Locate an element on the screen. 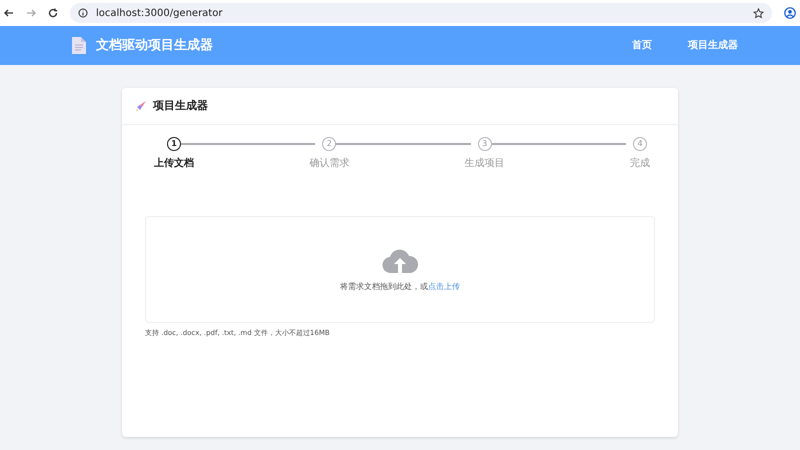  step-label: 生成项目 is located at coordinates (484, 163).